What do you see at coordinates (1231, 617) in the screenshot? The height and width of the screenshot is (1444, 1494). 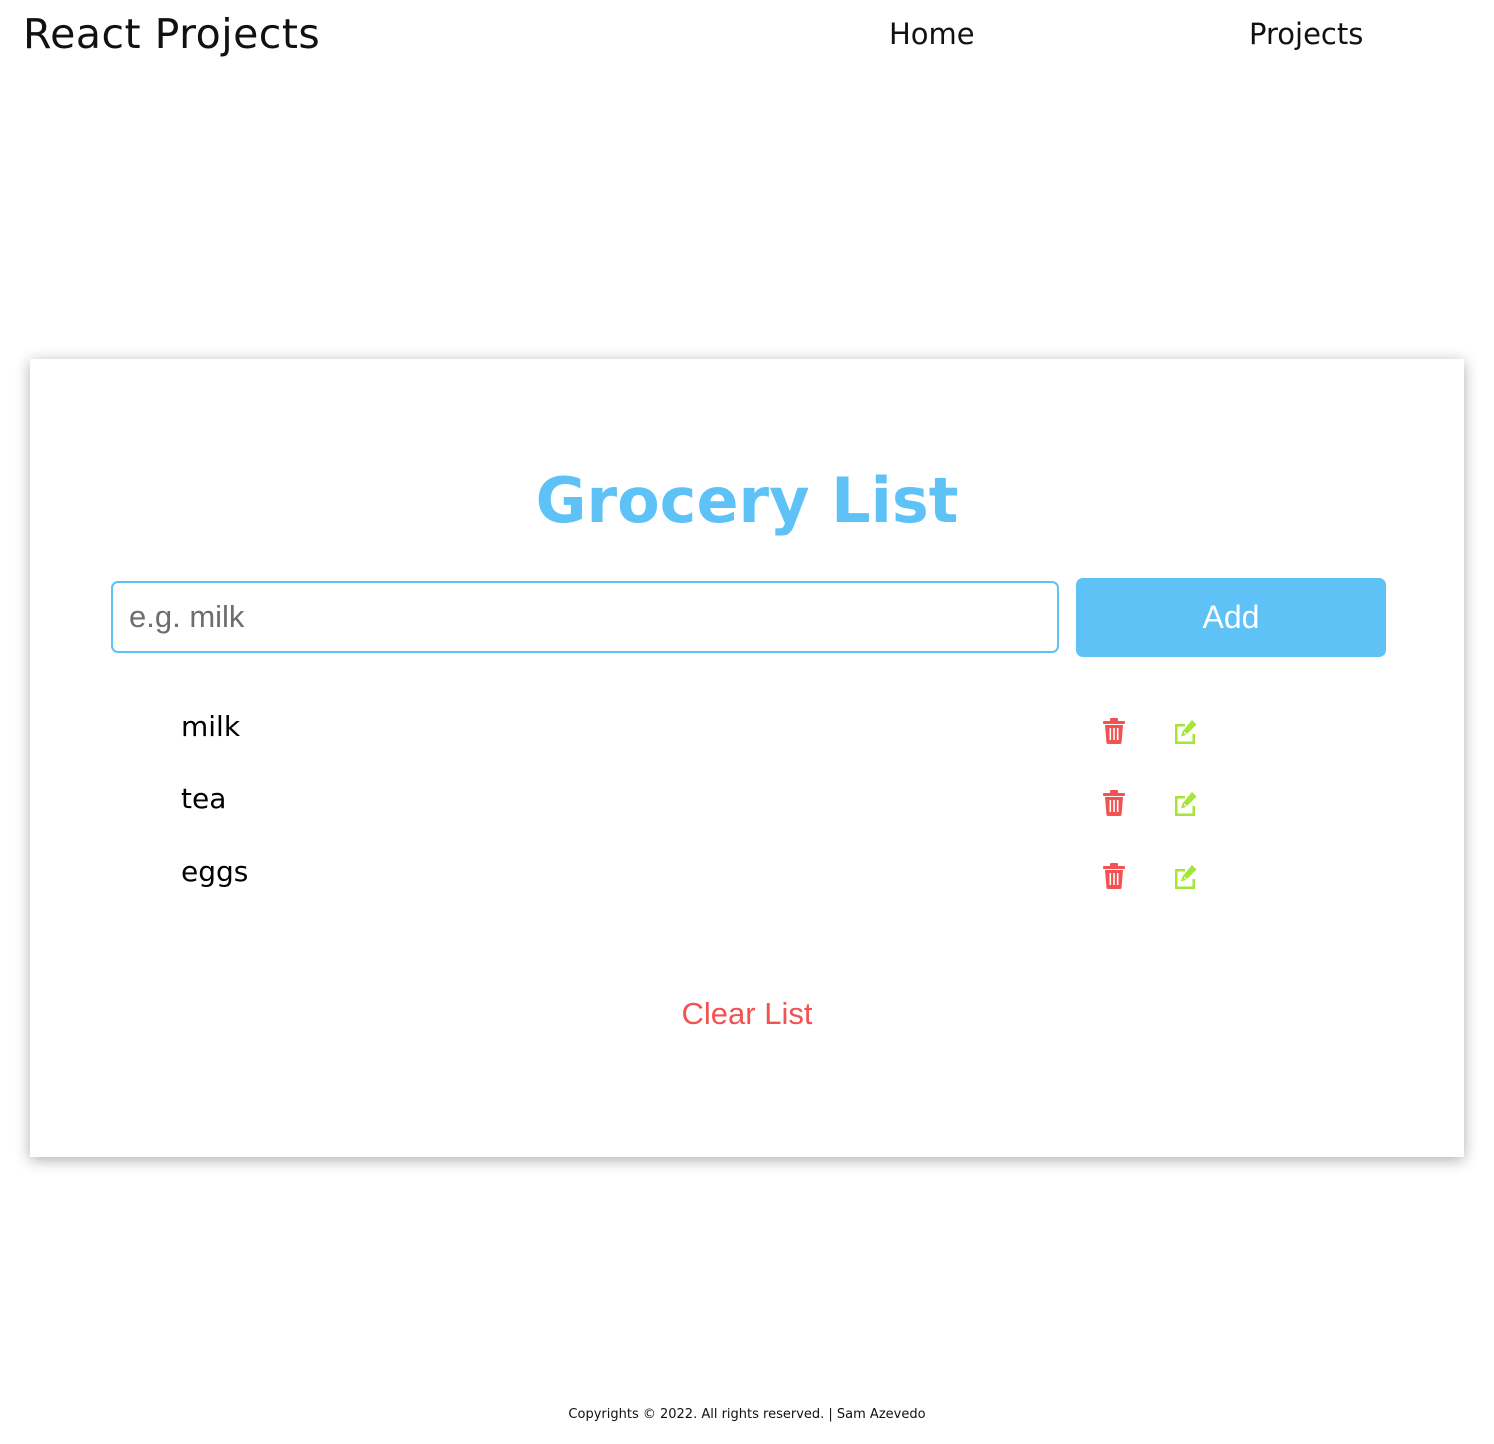 I see `add-button: Add` at bounding box center [1231, 617].